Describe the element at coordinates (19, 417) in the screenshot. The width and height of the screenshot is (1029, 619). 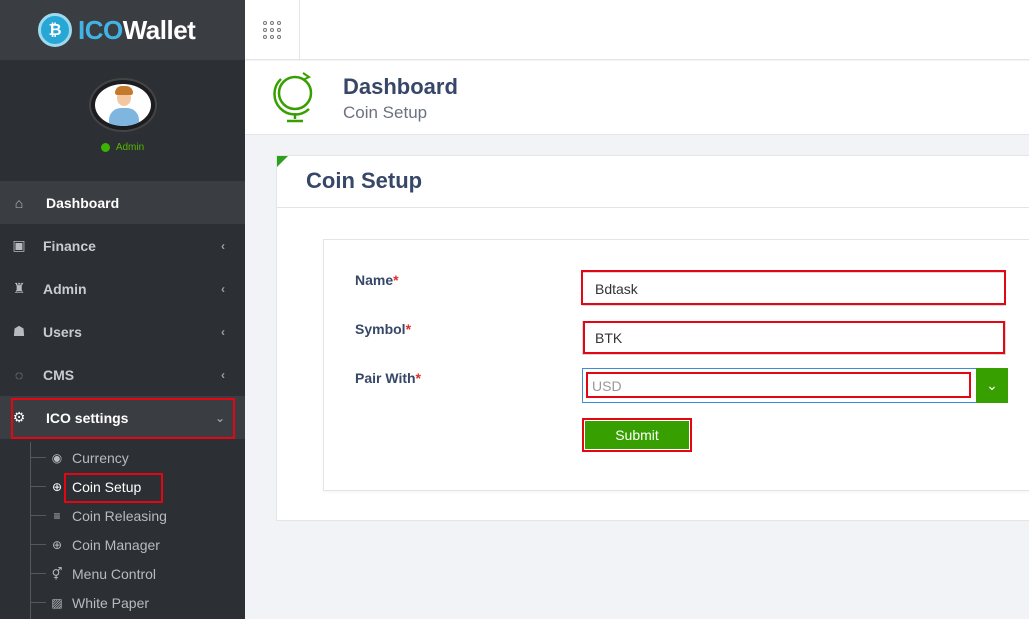
I see `gear-icon: ⚙` at that location.